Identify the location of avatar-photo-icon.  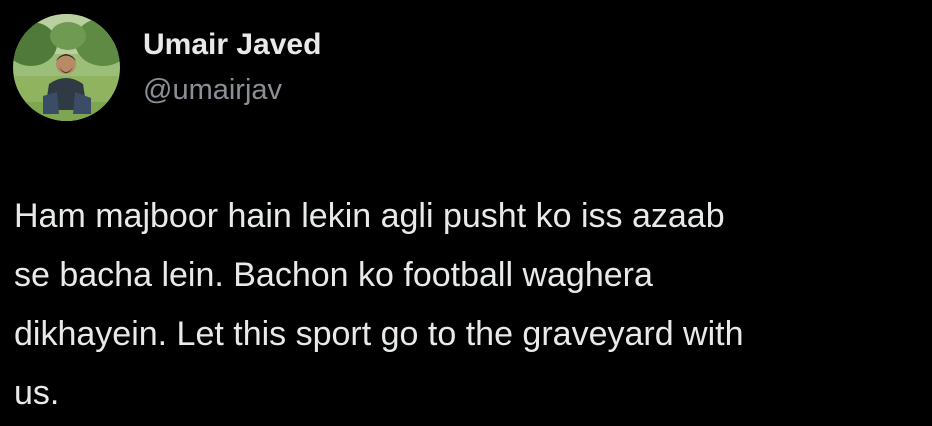
(66, 67).